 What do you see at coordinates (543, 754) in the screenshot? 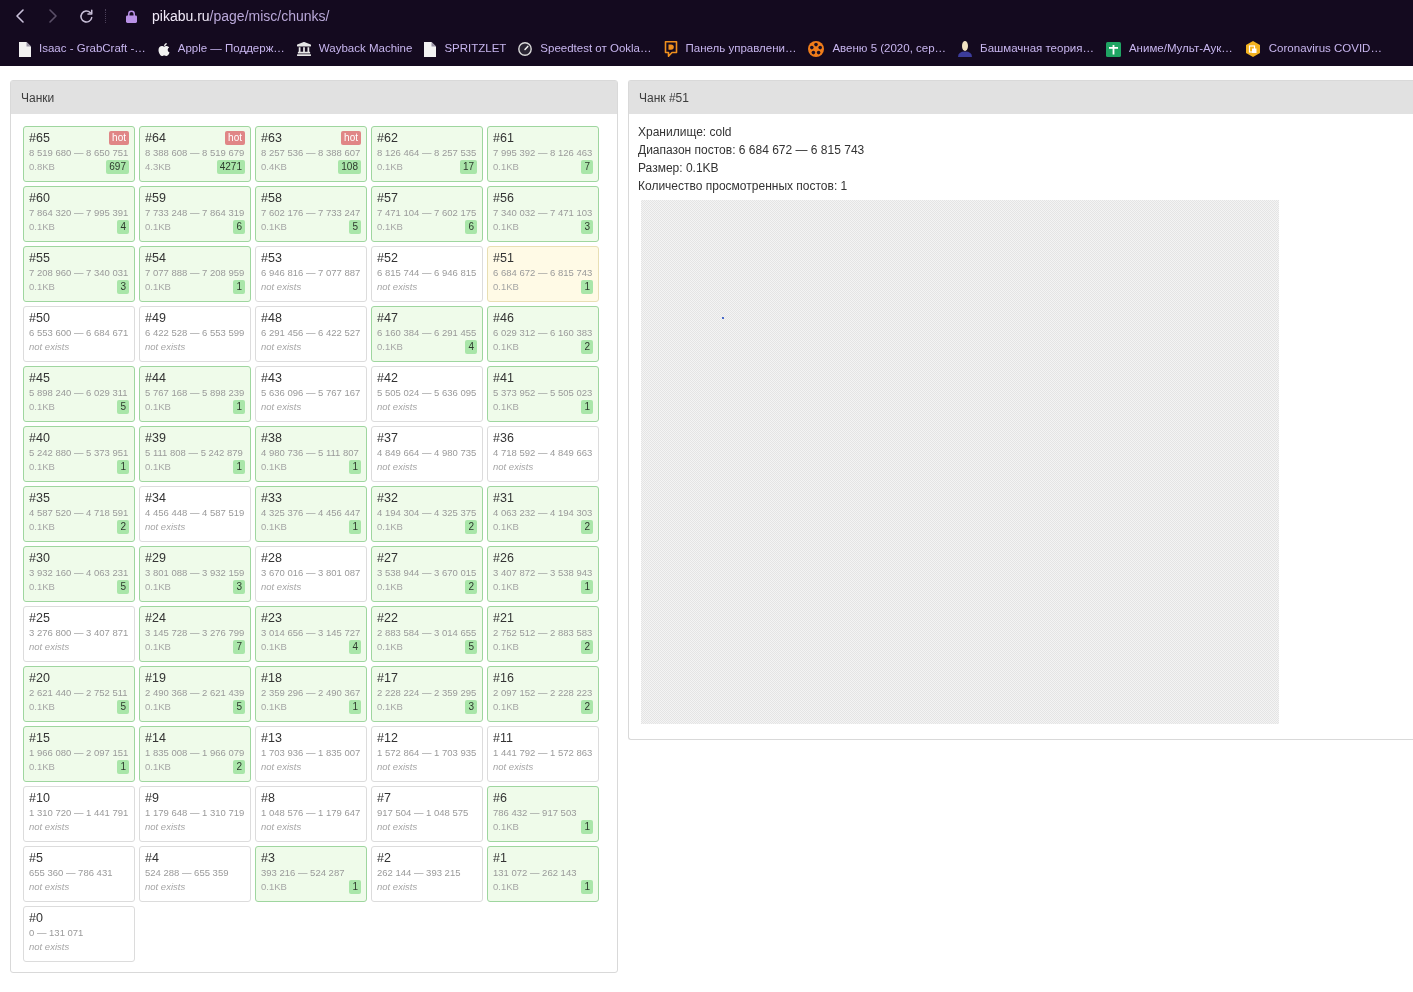
I see `chunk-card: #11 1 441 792 — 1 572 863 not exists` at bounding box center [543, 754].